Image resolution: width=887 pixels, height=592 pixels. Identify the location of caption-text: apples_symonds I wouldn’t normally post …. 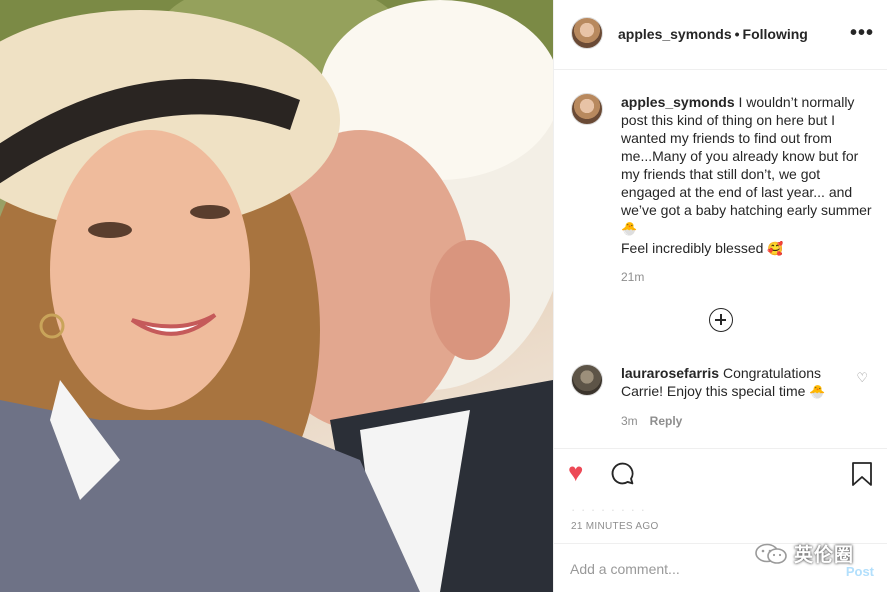
(748, 176).